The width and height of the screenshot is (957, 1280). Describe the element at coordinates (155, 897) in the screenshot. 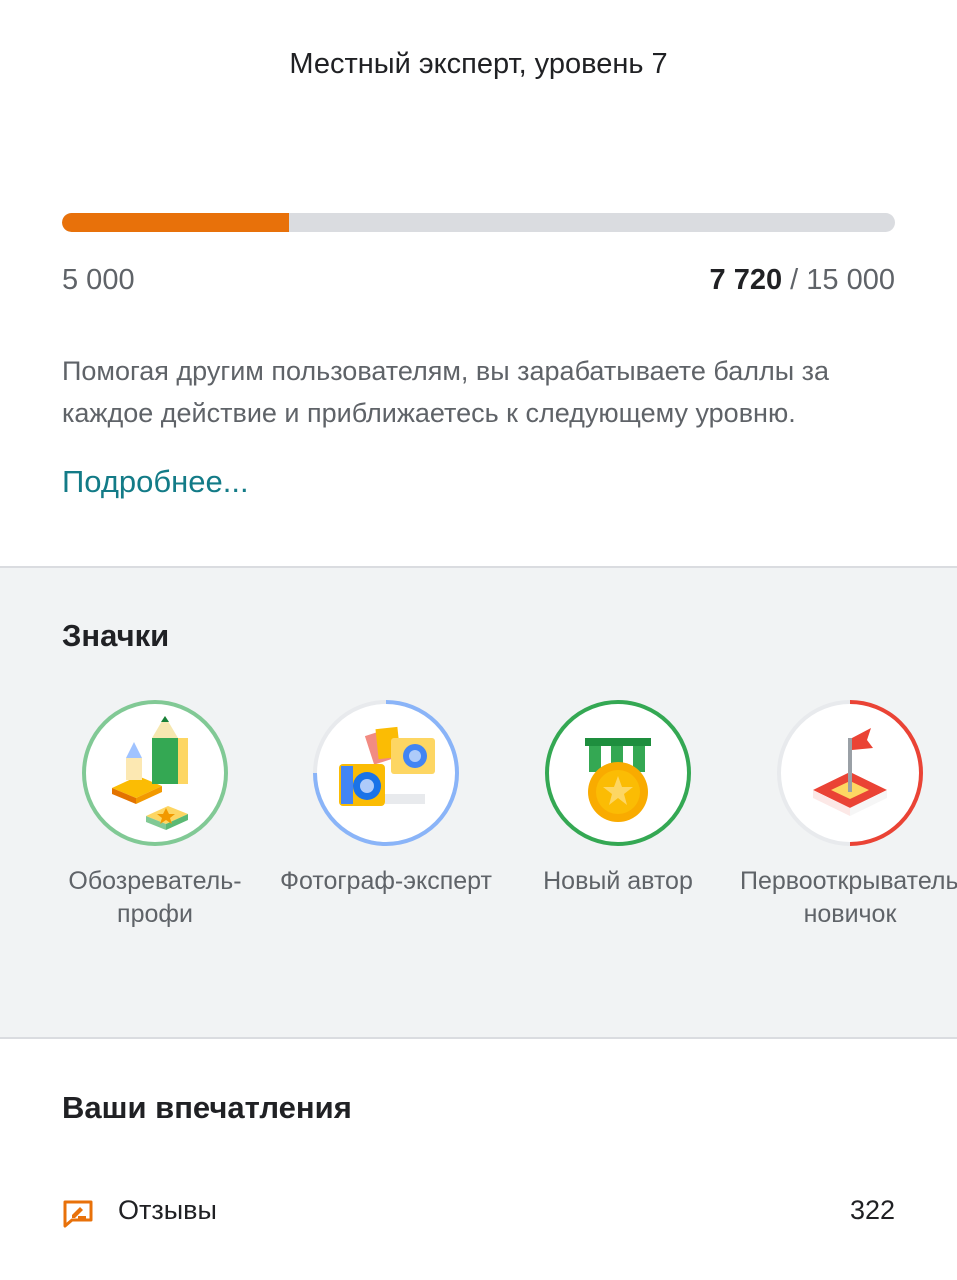

I see `badge-label: Обозреватель-профи` at that location.